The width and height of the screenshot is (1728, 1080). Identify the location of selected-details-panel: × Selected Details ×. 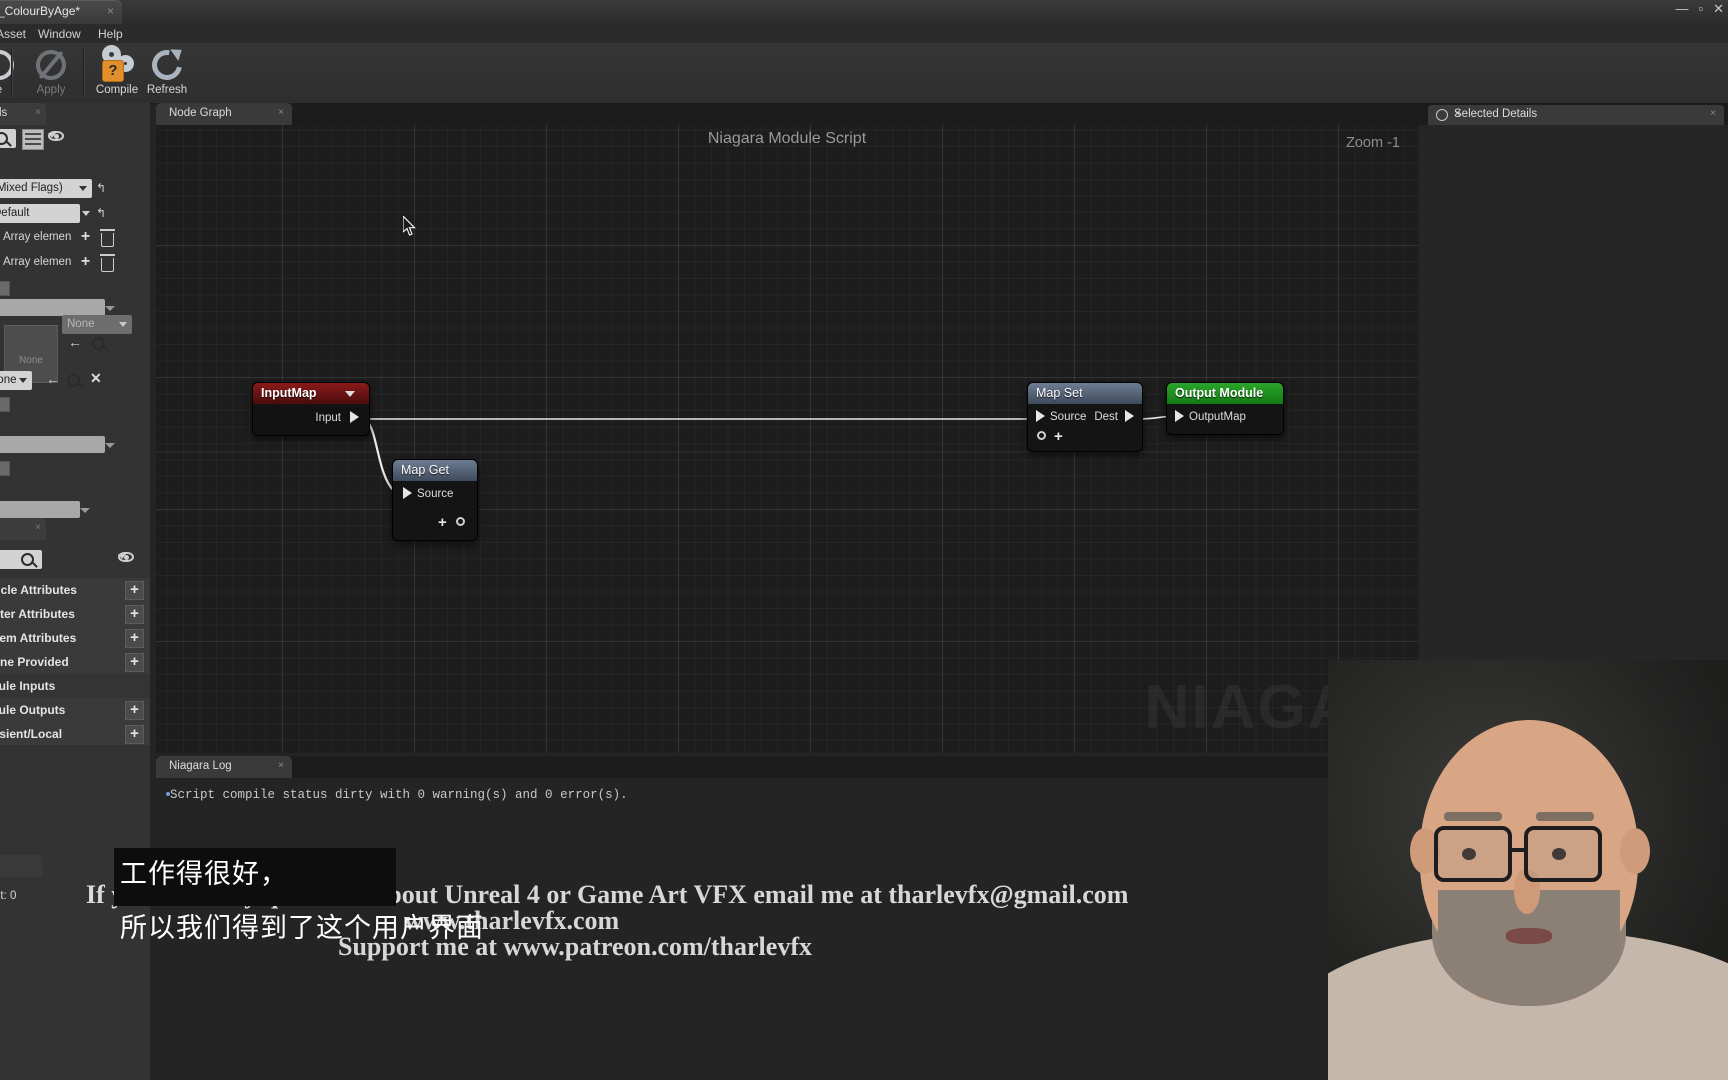
(1574, 428).